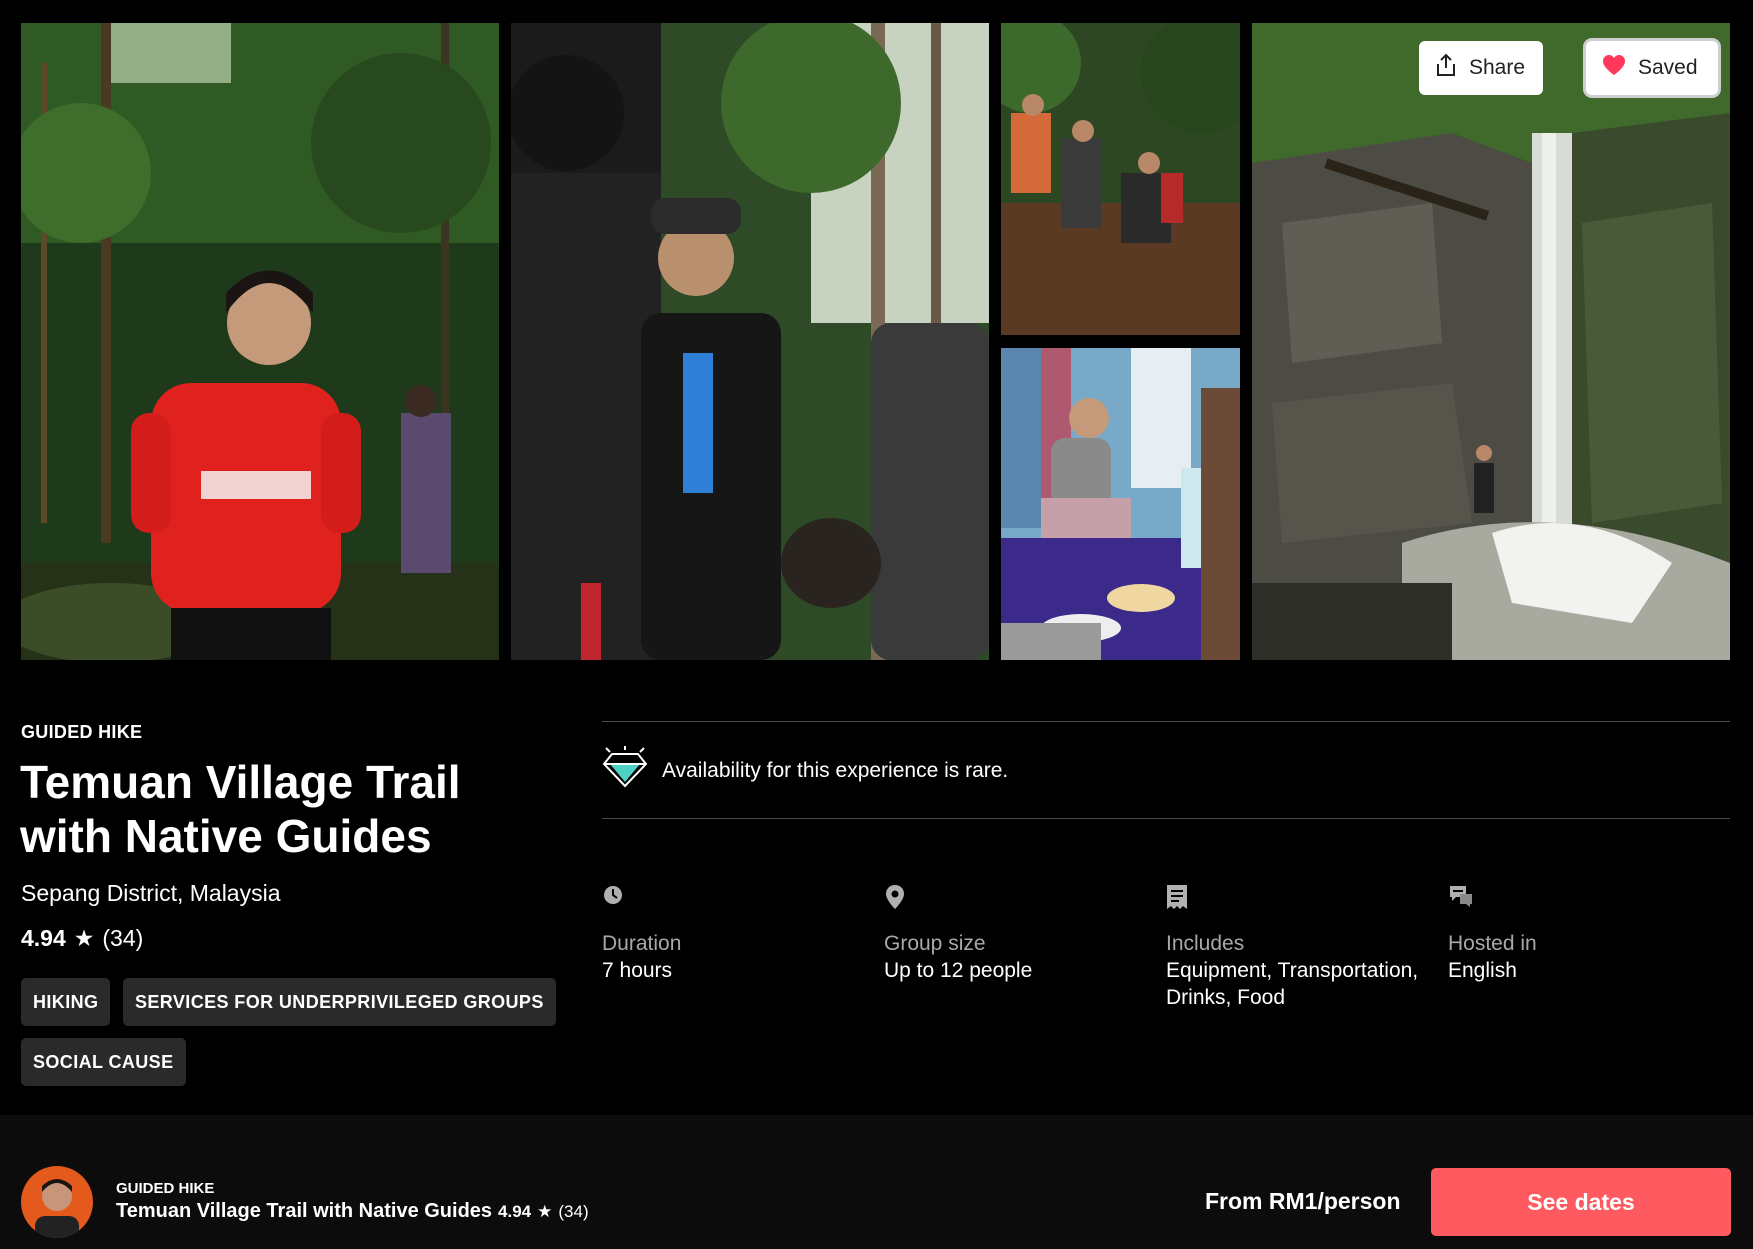 The height and width of the screenshot is (1249, 1753). What do you see at coordinates (625, 771) in the screenshot?
I see `diamond-icon` at bounding box center [625, 771].